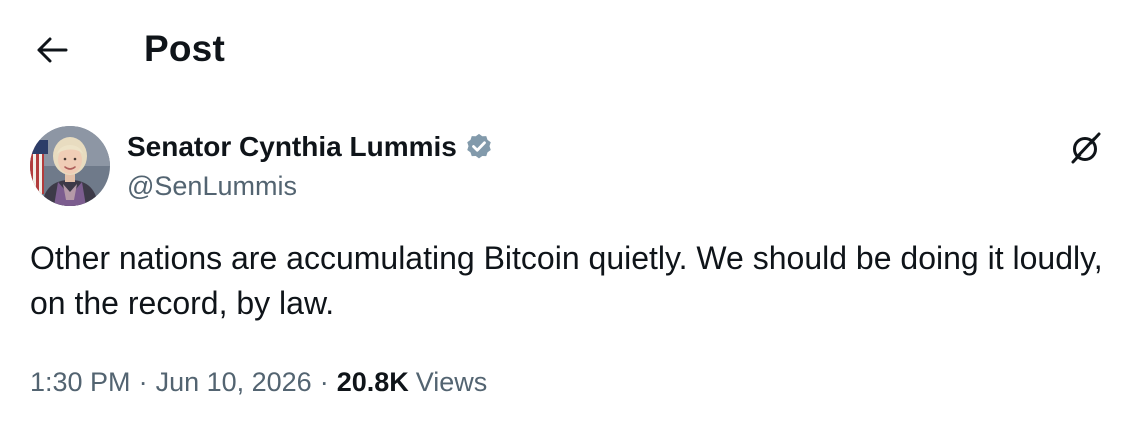  What do you see at coordinates (372, 381) in the screenshot?
I see `views-count: 20.8K` at bounding box center [372, 381].